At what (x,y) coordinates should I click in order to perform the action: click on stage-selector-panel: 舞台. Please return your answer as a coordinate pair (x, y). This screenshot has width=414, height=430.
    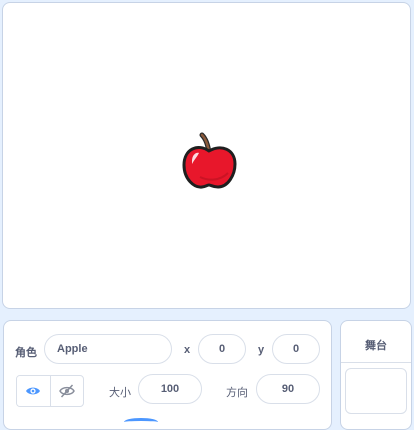
    Looking at the image, I should click on (376, 375).